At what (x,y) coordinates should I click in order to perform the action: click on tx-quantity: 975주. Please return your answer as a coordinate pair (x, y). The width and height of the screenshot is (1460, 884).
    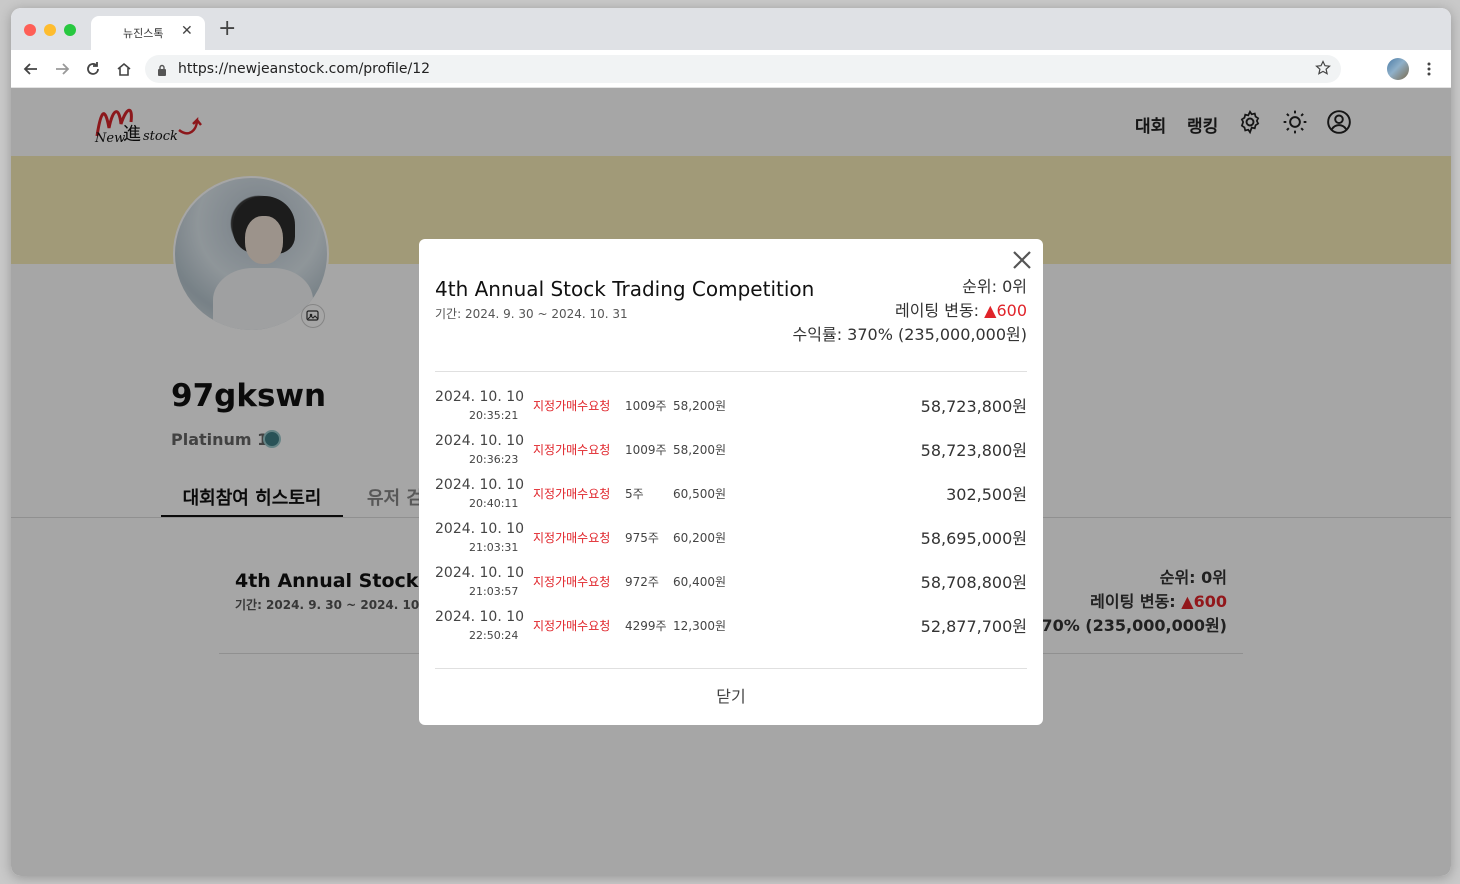
    Looking at the image, I should click on (642, 538).